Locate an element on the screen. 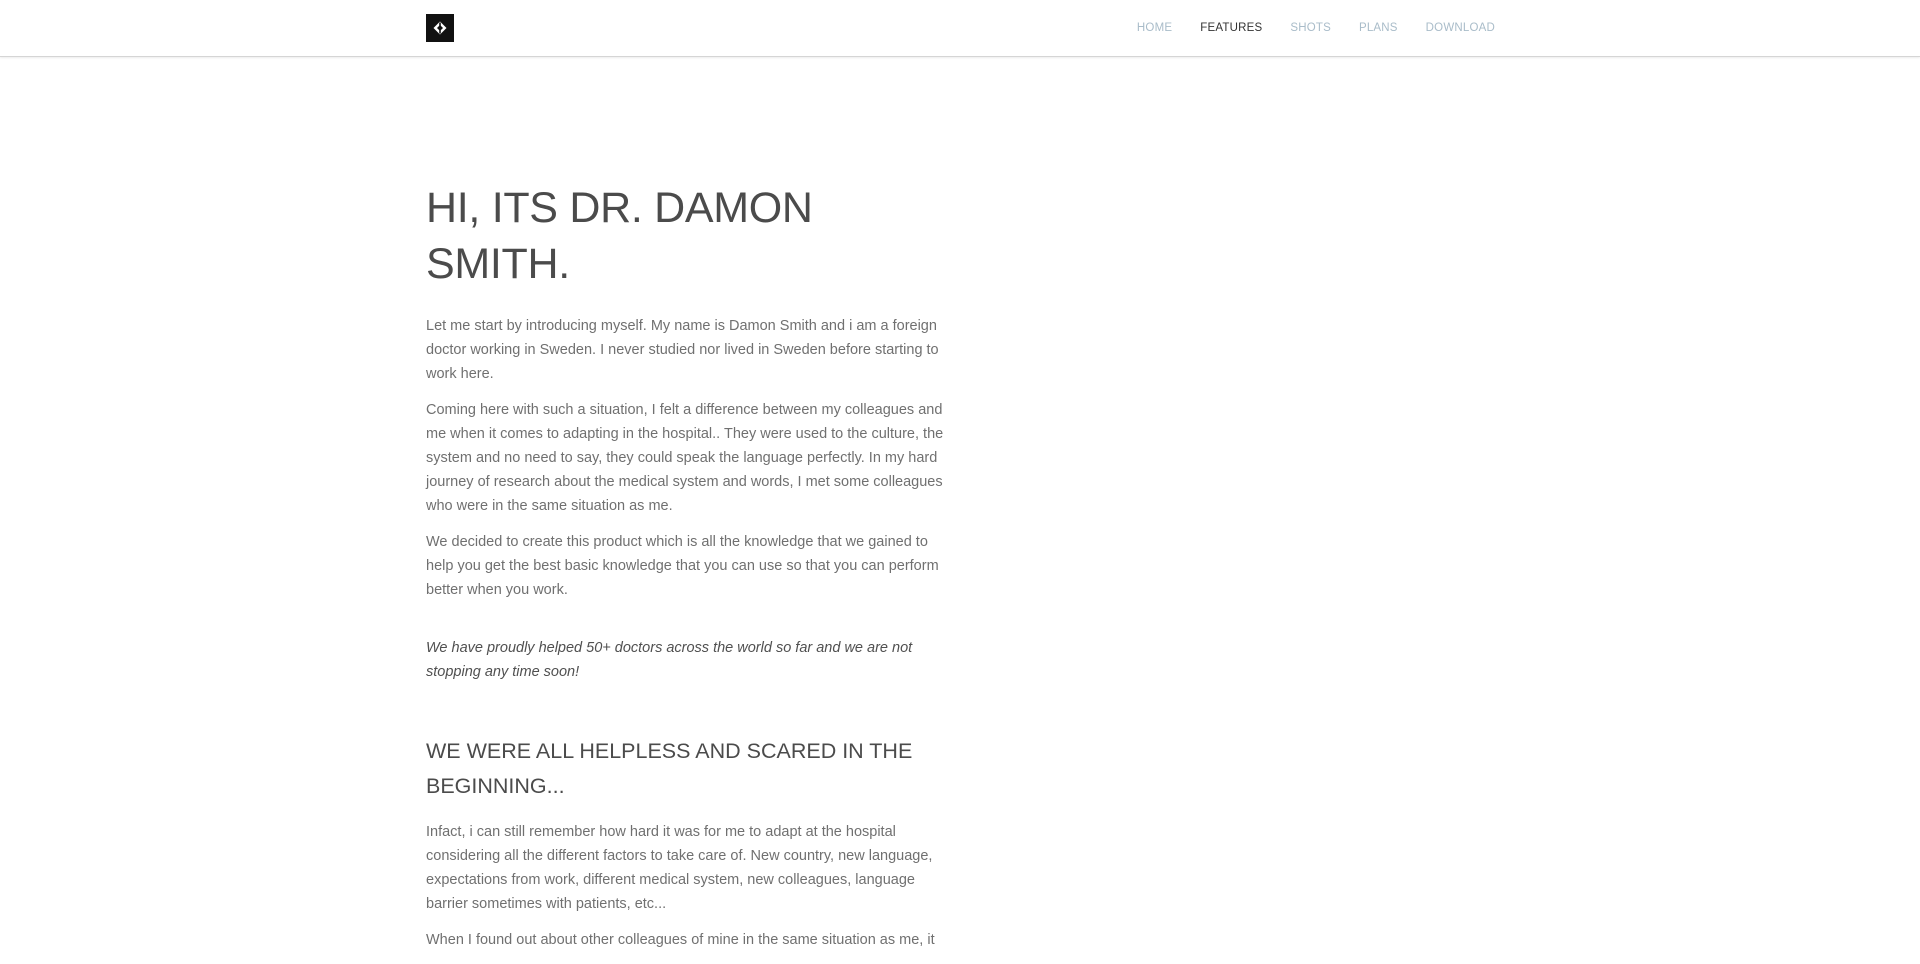 This screenshot has width=1920, height=964. page-title: HI, ITS DR. DAMON SMITH. is located at coordinates (619, 236).